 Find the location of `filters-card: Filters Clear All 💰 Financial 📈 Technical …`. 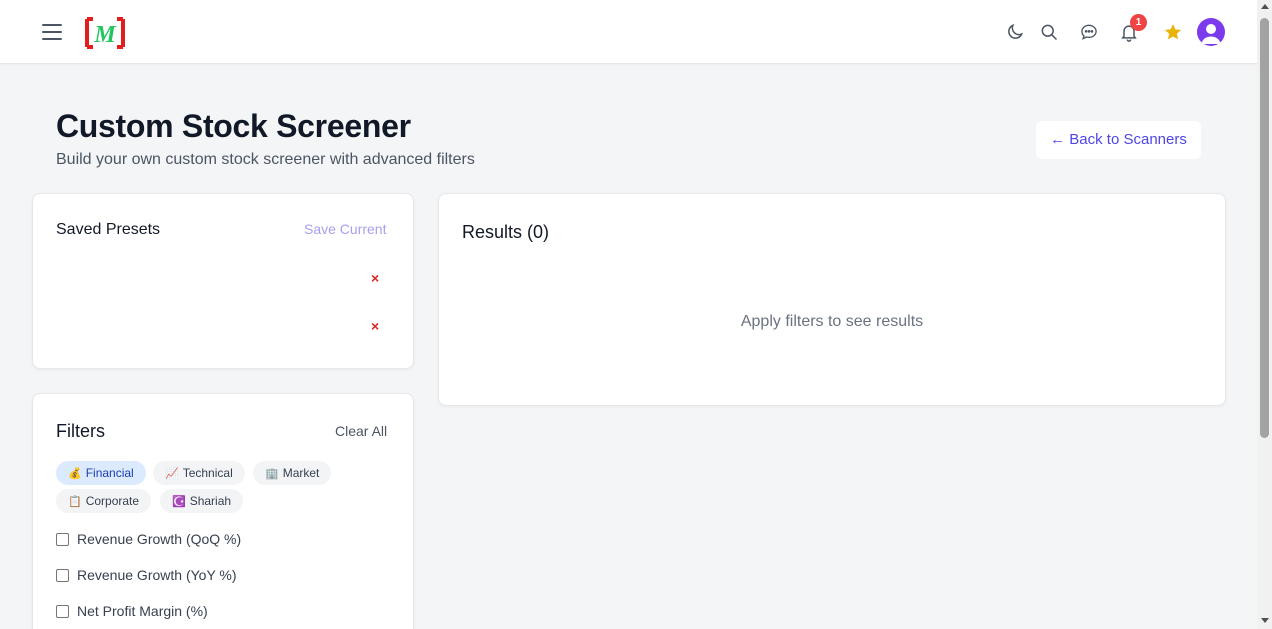

filters-card: Filters Clear All 💰 Financial 📈 Technical … is located at coordinates (223, 511).